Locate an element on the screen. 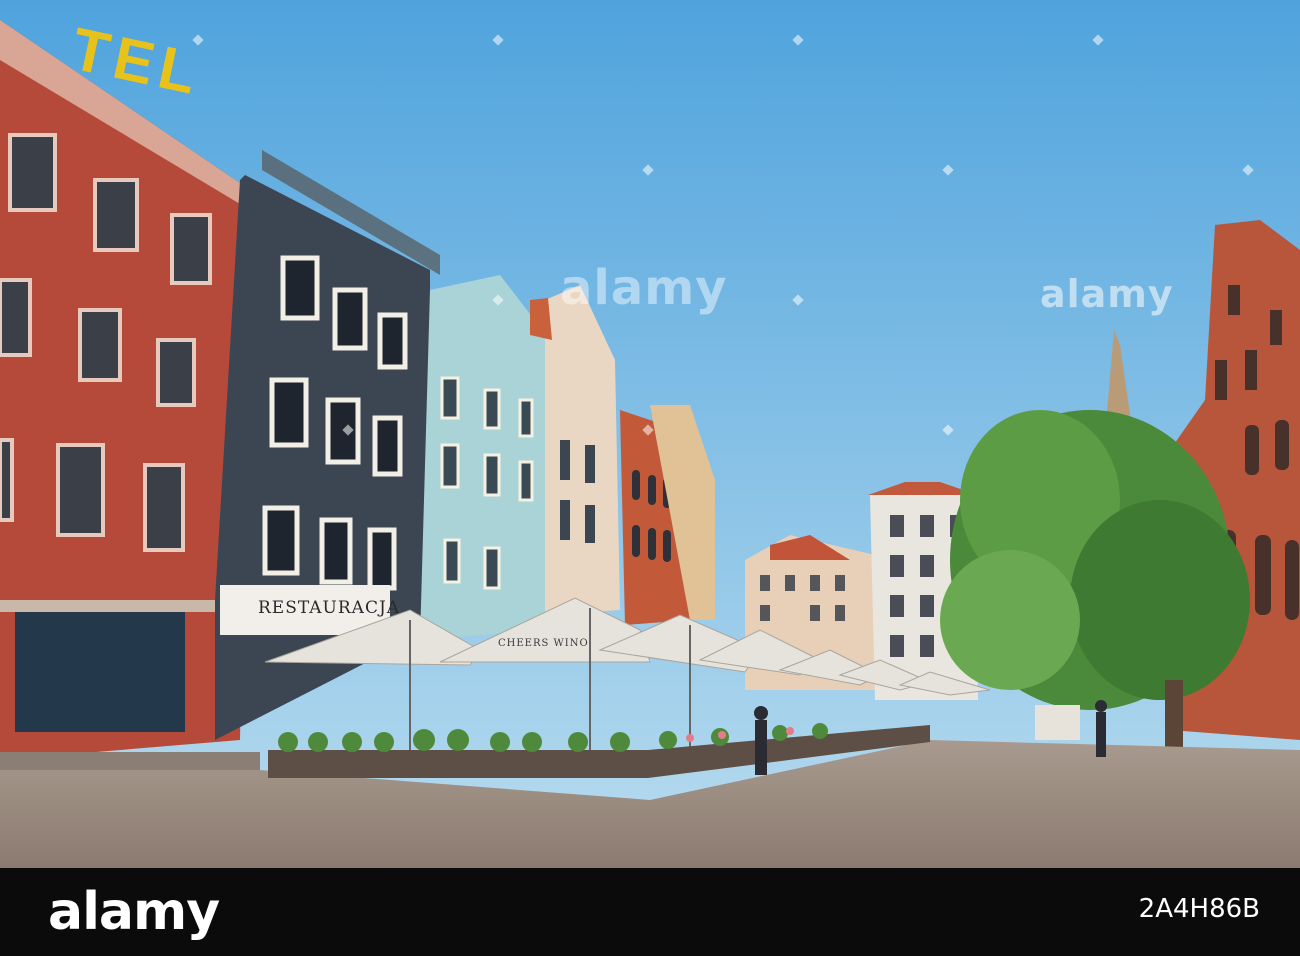  restaurant-sign: RESTAURACJA is located at coordinates (329, 608).